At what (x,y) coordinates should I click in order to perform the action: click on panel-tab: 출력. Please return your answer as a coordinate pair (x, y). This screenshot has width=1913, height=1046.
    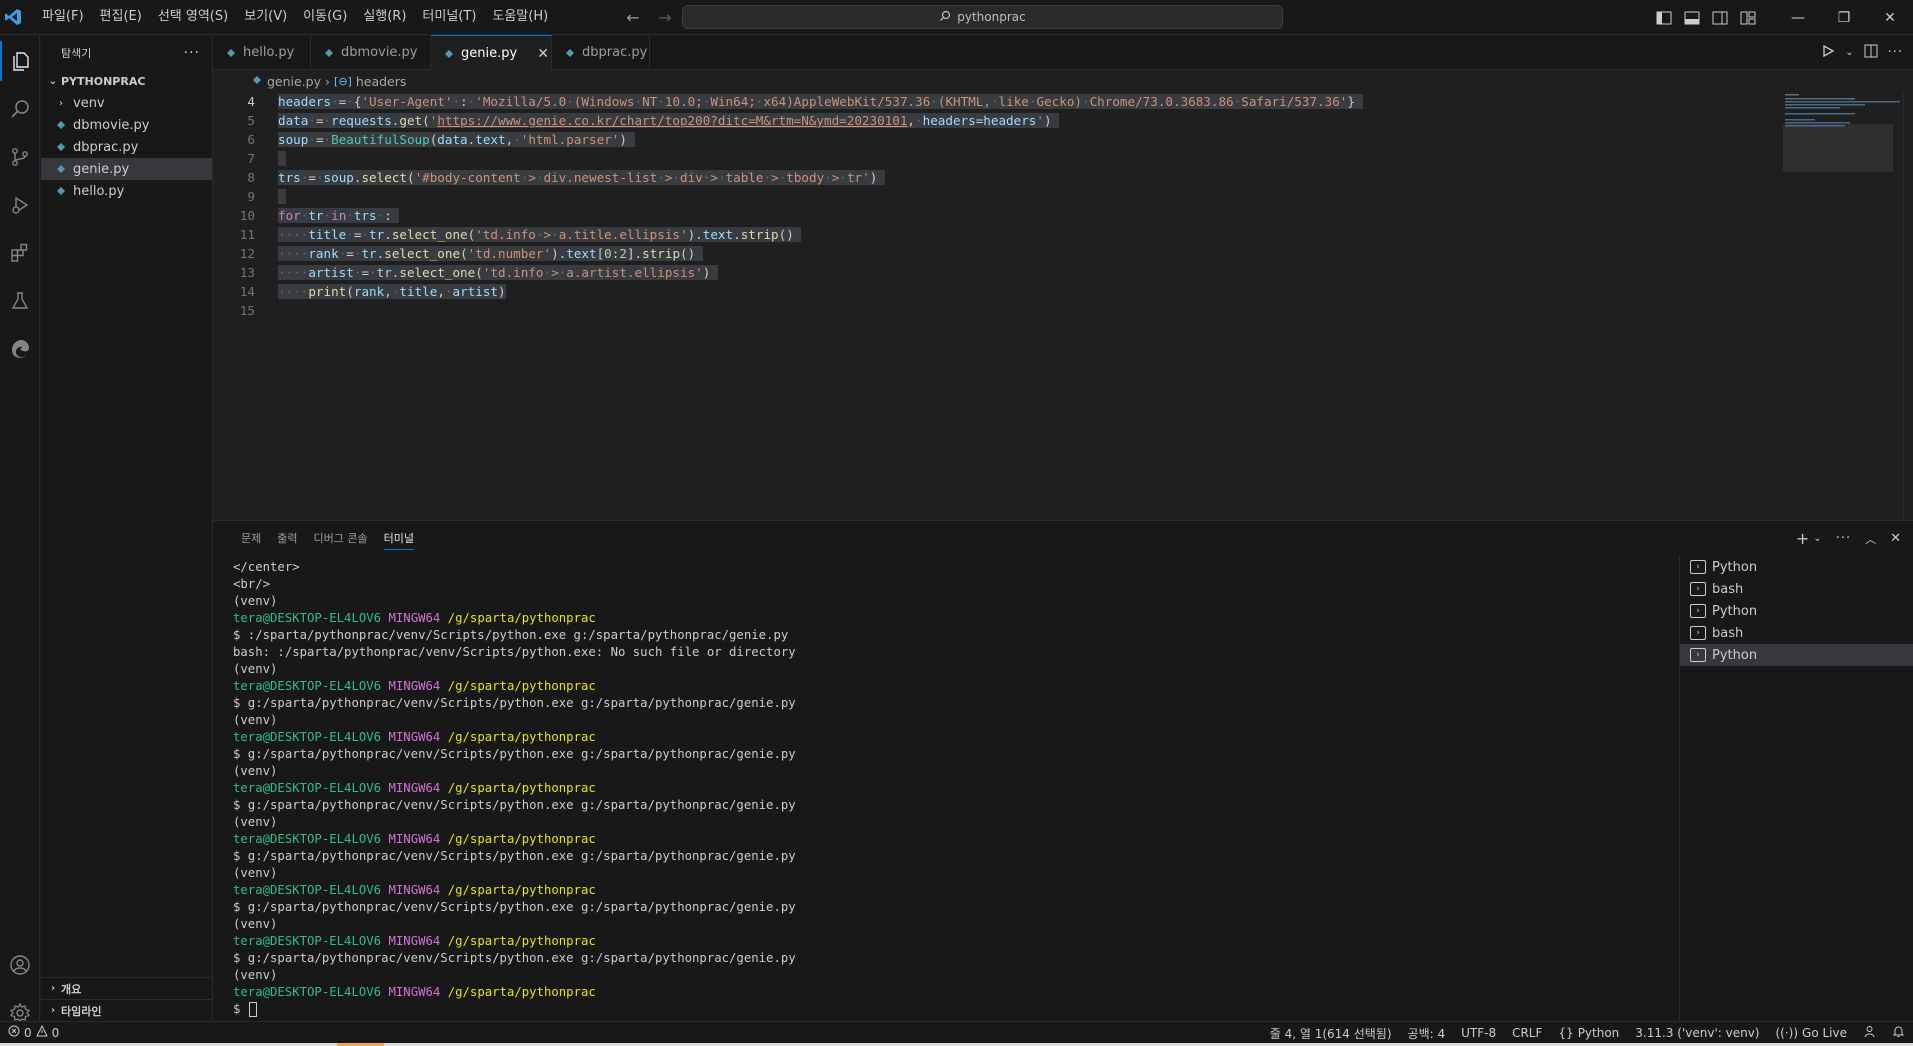
    Looking at the image, I should click on (287, 538).